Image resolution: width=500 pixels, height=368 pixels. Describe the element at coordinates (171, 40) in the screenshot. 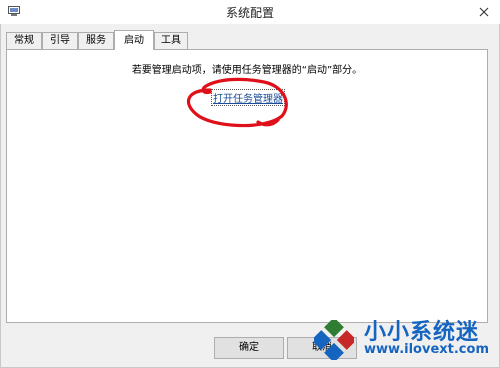

I see `tab-tools: 工具` at that location.